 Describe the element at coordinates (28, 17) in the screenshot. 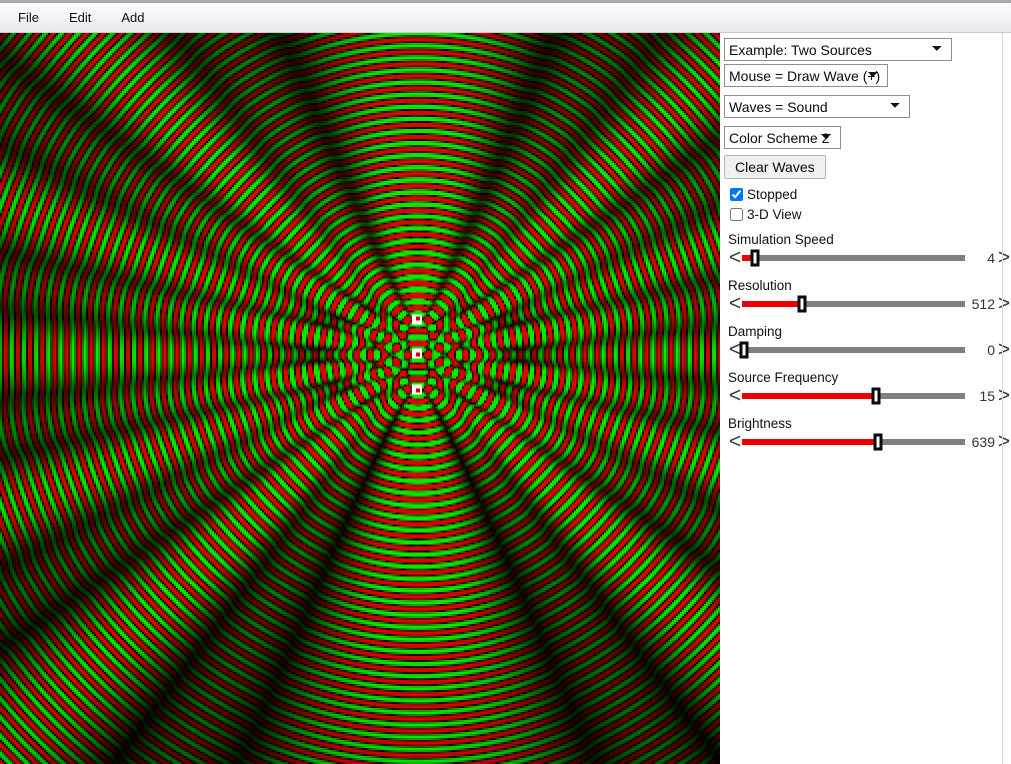

I see `menu-file: File` at that location.